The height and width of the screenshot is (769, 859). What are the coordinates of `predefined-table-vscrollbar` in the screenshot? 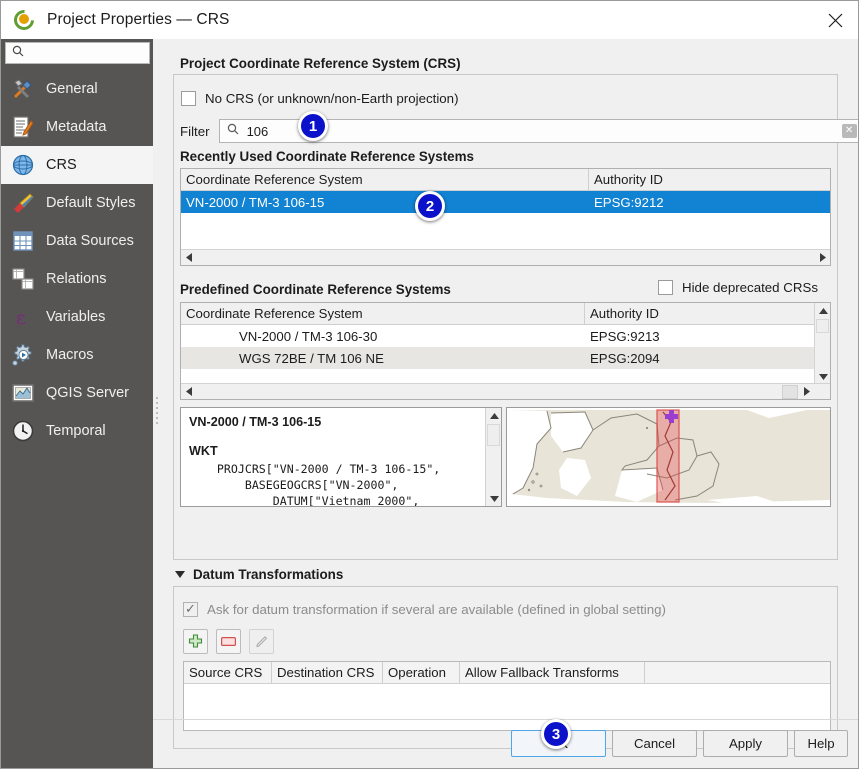 It's located at (822, 343).